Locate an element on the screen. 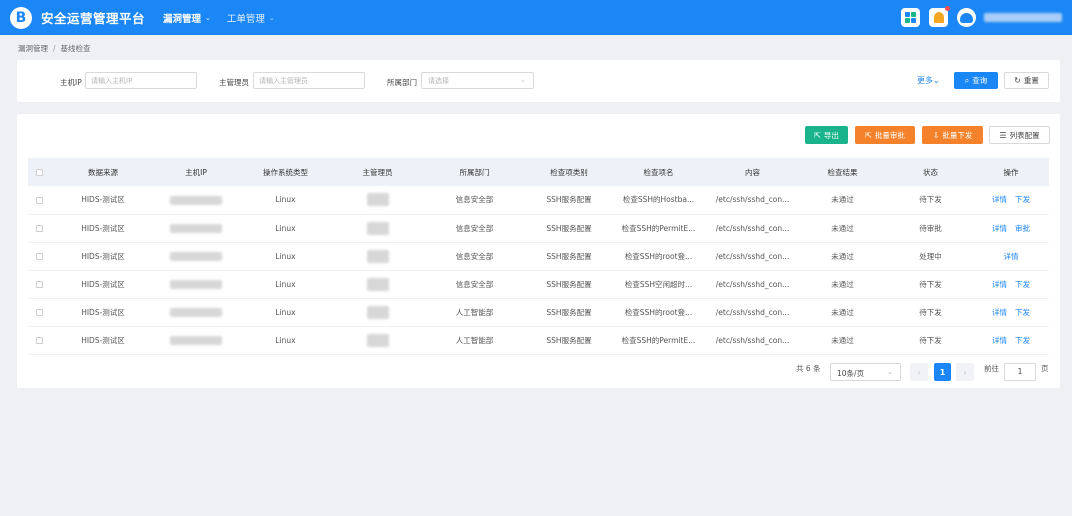 The width and height of the screenshot is (1072, 516). breadcrumb-item: 漏洞管理 is located at coordinates (33, 48).